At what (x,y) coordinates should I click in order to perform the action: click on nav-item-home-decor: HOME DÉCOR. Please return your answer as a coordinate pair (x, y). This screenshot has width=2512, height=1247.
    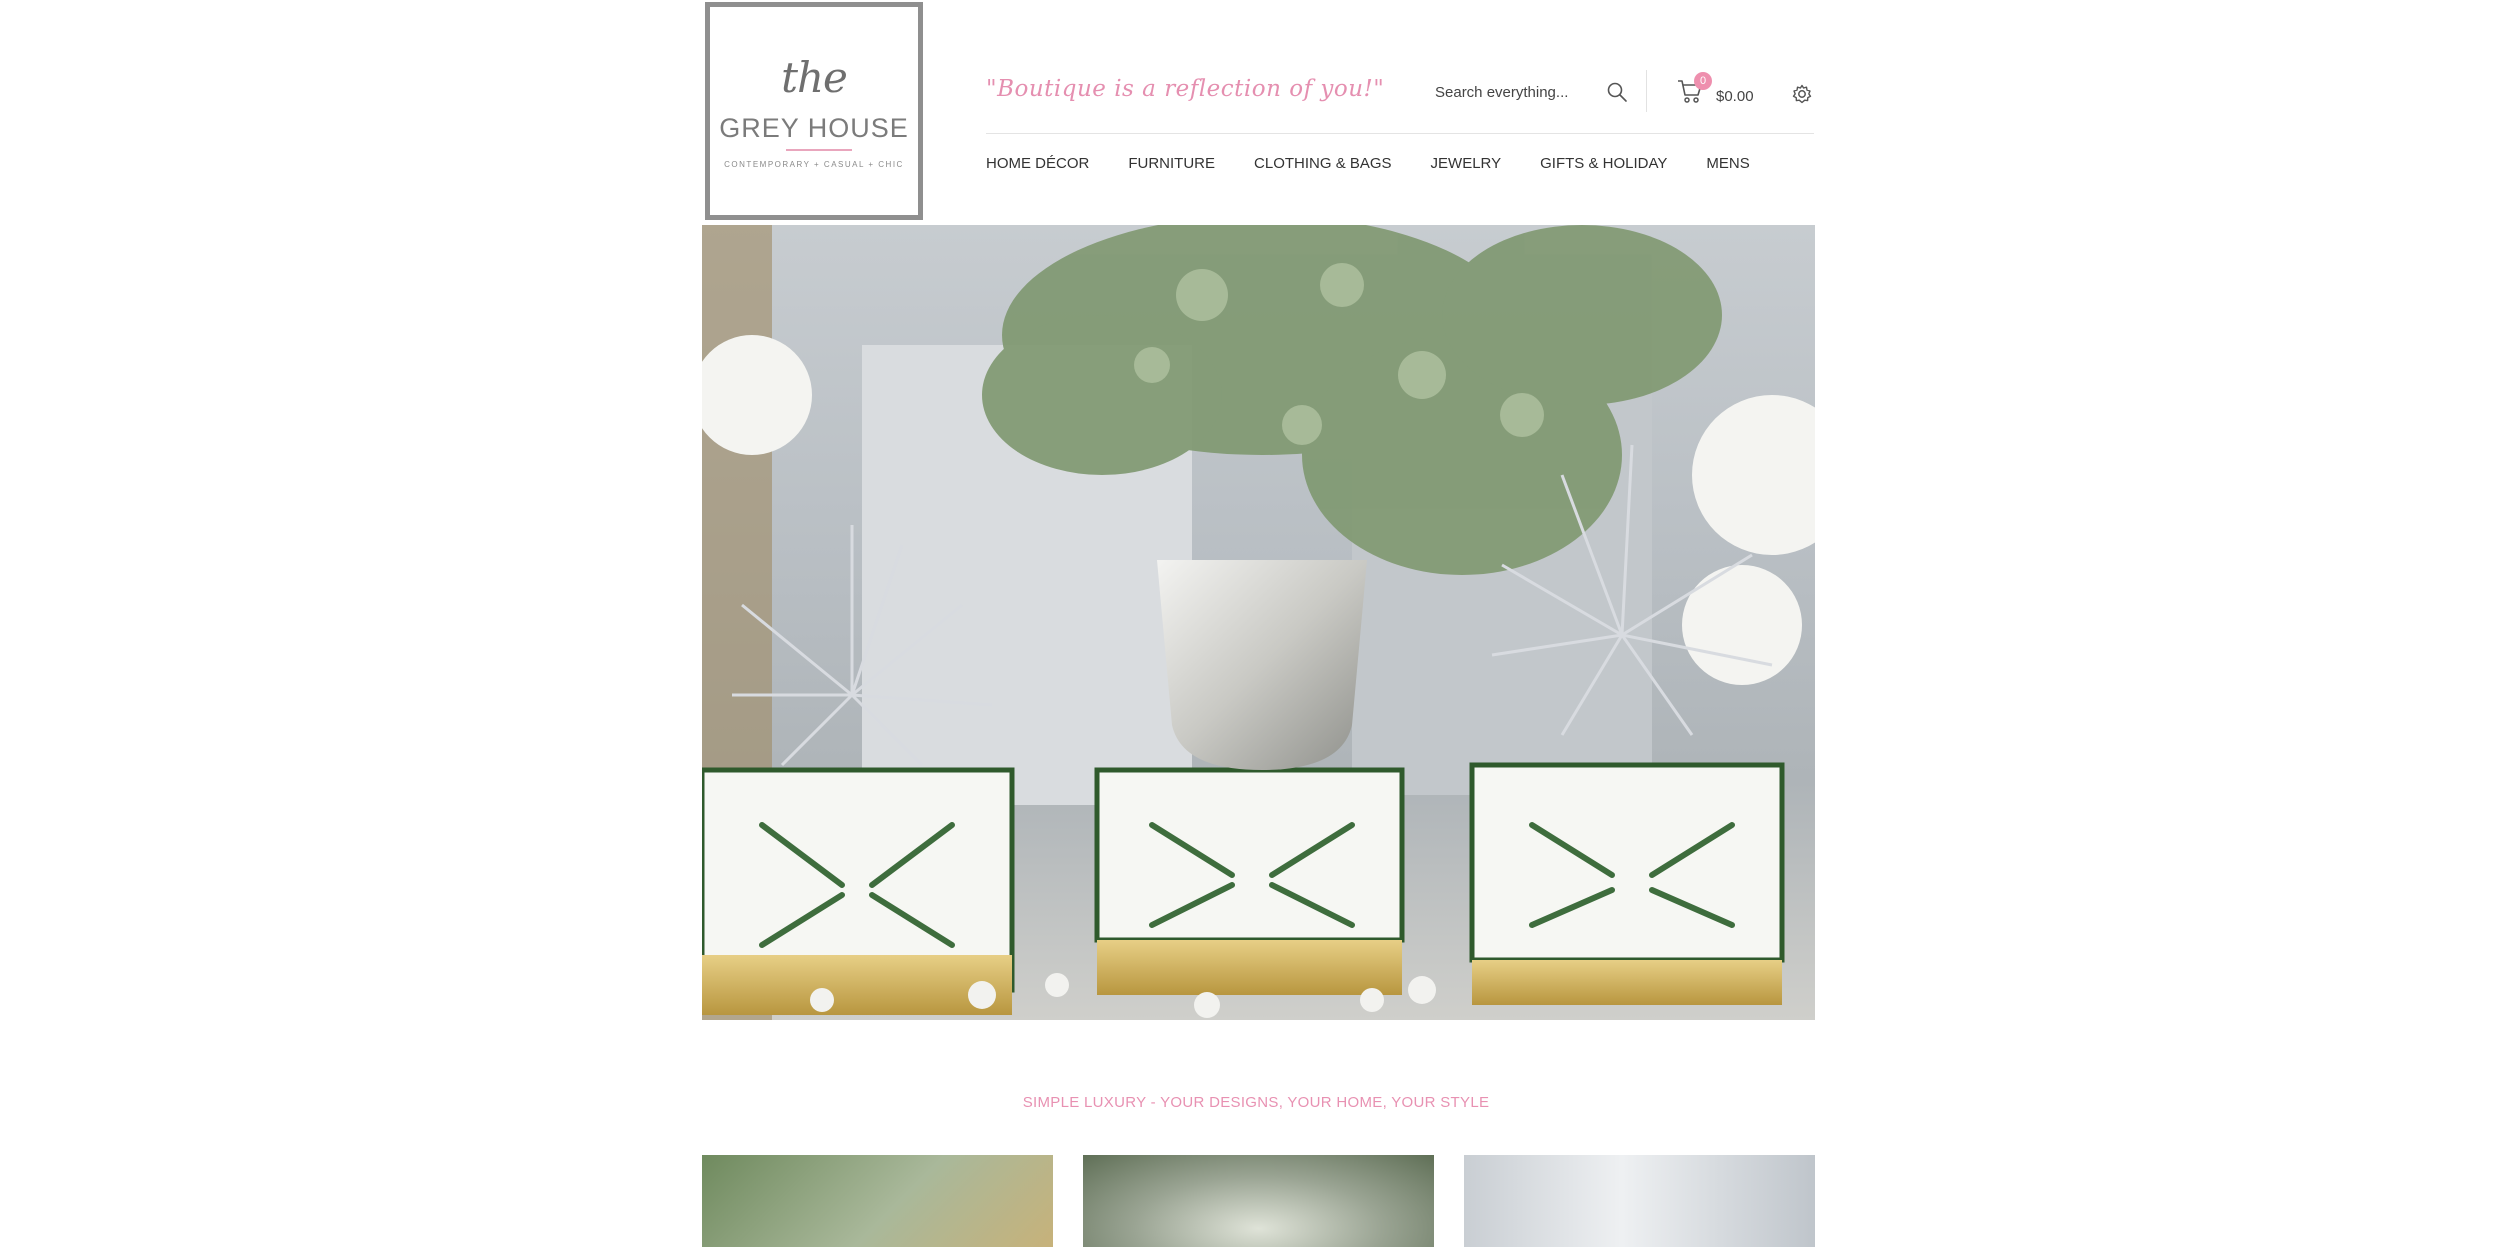
    Looking at the image, I should click on (1037, 163).